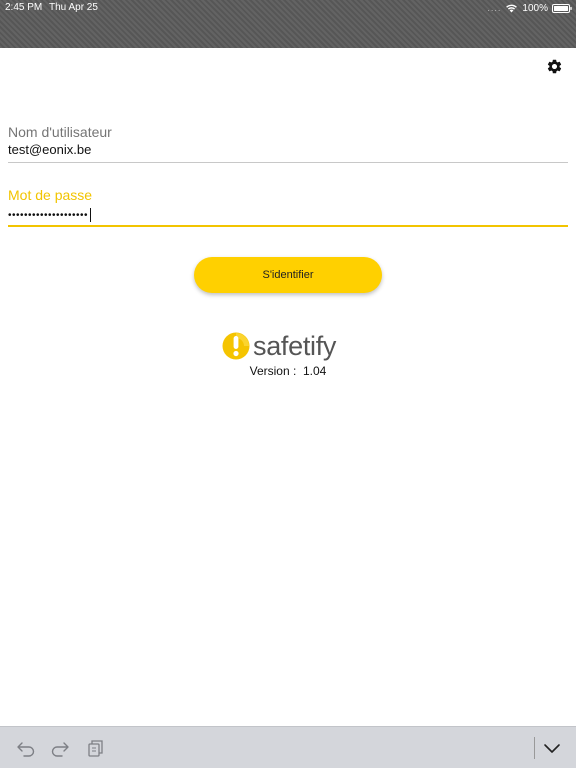 The image size is (576, 768). I want to click on app-header: 2:45 PM Thu Apr 25 .... 100%, so click(288, 24).